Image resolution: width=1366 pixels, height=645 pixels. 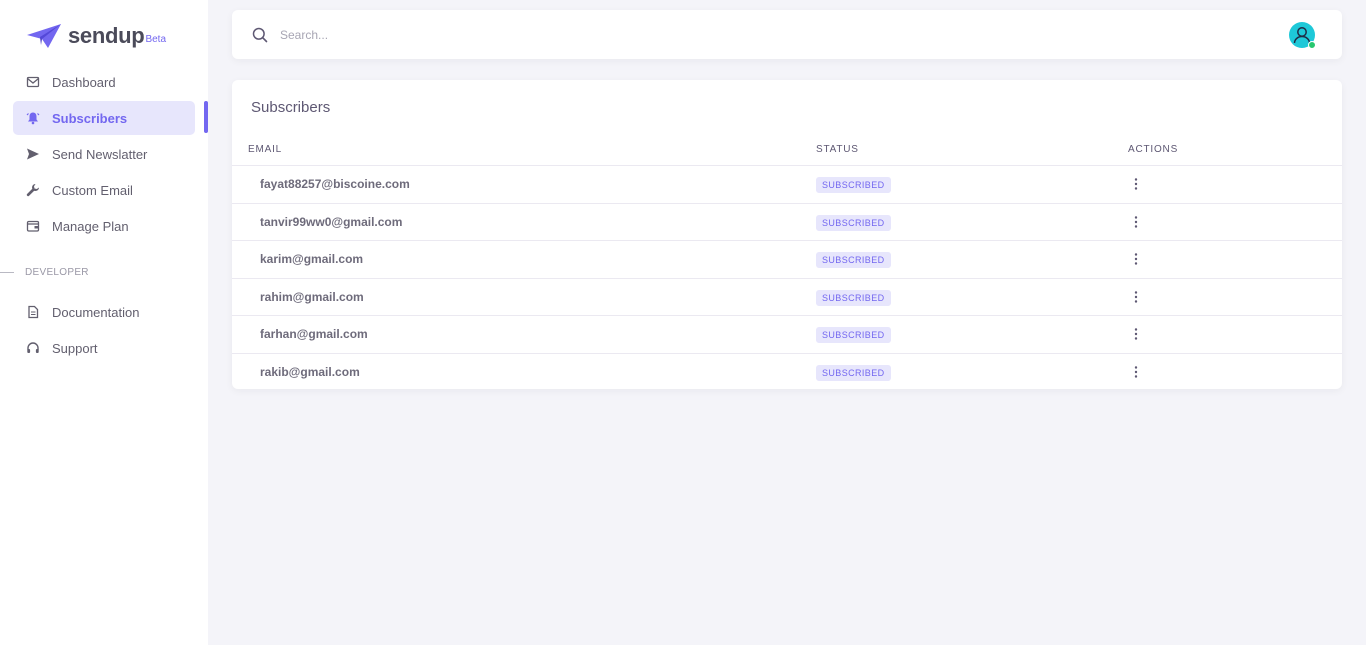 I want to click on table-header: EMAIL STATUS ACTIONS, so click(x=787, y=153).